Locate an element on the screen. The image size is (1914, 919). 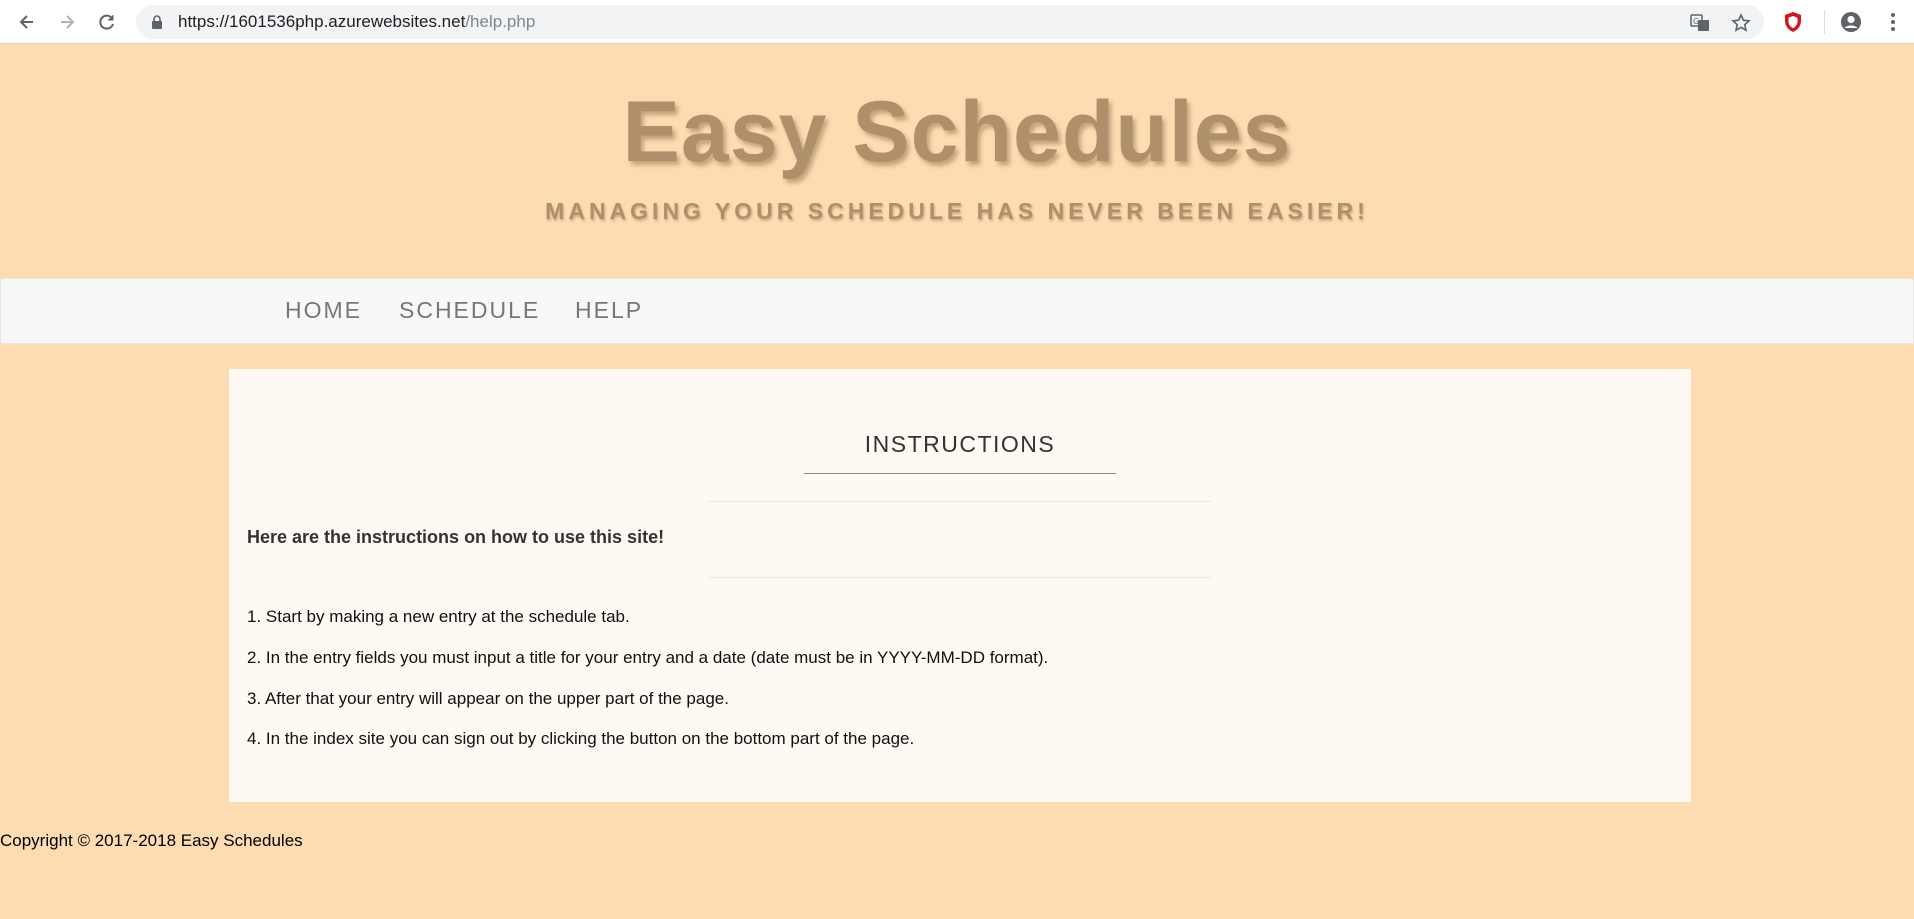
reload-button is located at coordinates (107, 22).